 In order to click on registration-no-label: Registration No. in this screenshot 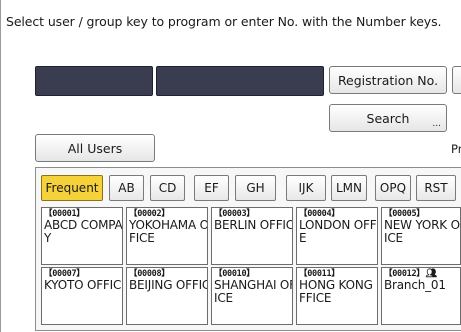, I will do `click(388, 80)`.